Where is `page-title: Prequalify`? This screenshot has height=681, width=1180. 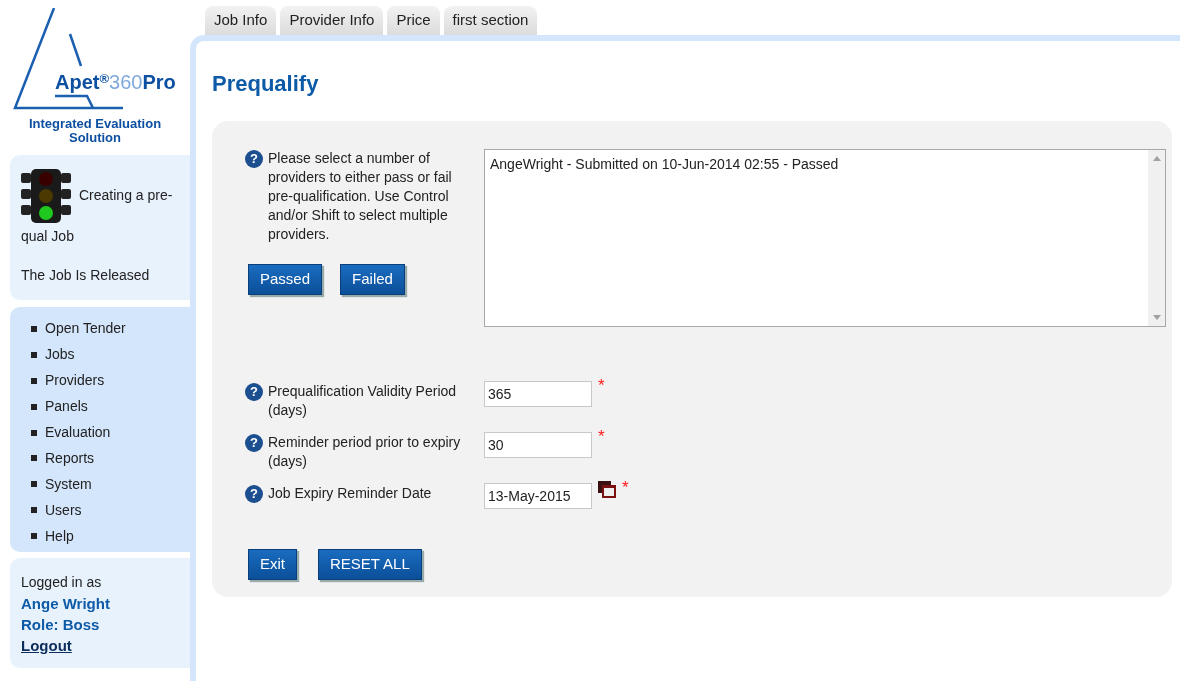
page-title: Prequalify is located at coordinates (265, 84).